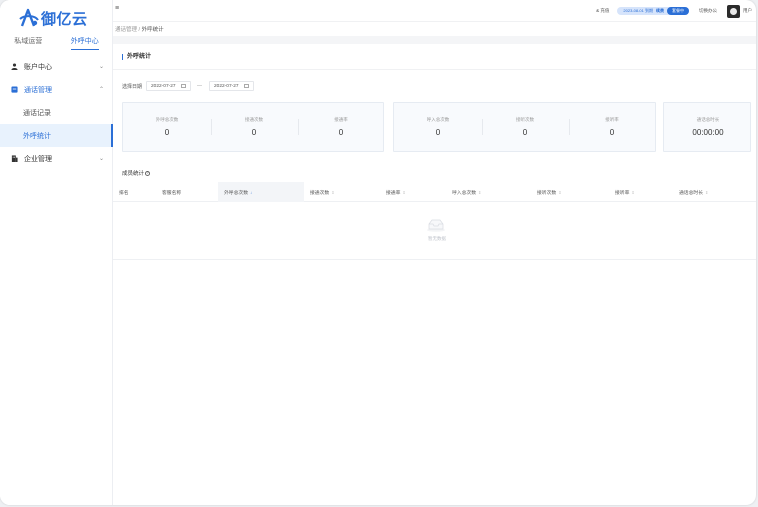 The width and height of the screenshot is (758, 507). What do you see at coordinates (341, 127) in the screenshot?
I see `stat-connect-rate: 接通率 0` at bounding box center [341, 127].